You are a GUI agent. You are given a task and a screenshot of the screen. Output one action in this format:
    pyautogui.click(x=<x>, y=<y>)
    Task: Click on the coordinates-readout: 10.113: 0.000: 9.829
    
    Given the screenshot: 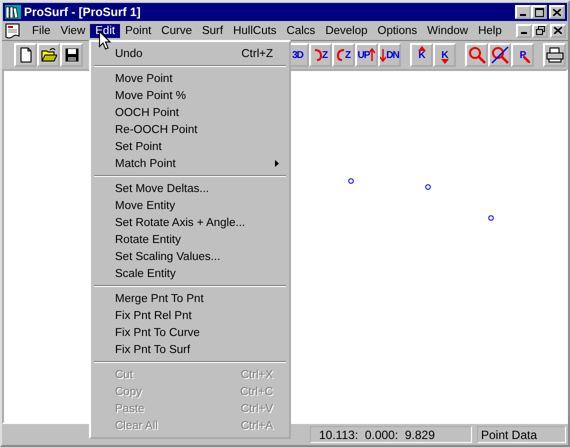 What is the action you would take?
    pyautogui.click(x=391, y=434)
    